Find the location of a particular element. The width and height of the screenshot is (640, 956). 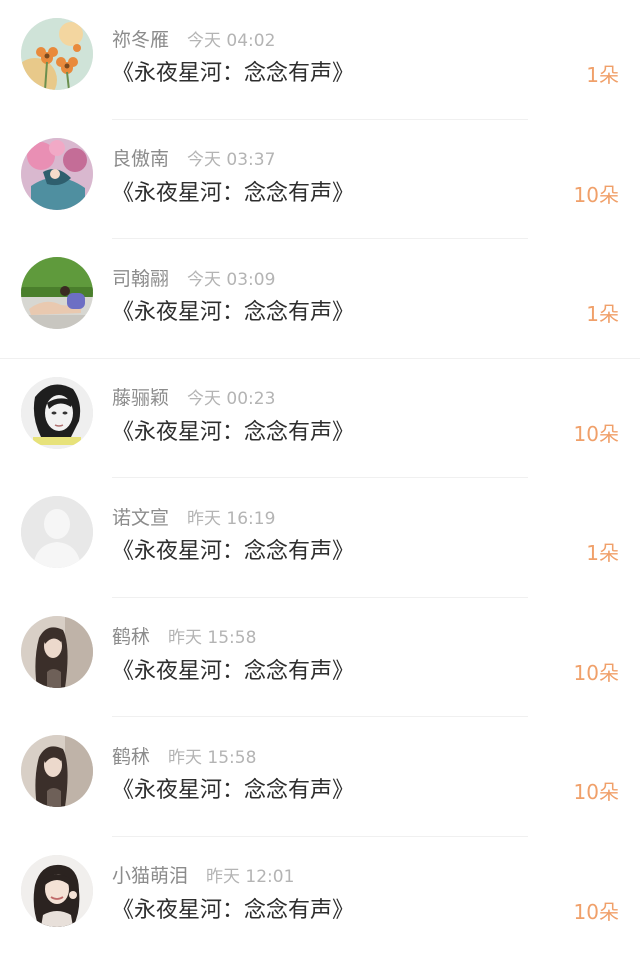

bw-portrait-avatar-icon is located at coordinates (57, 413).